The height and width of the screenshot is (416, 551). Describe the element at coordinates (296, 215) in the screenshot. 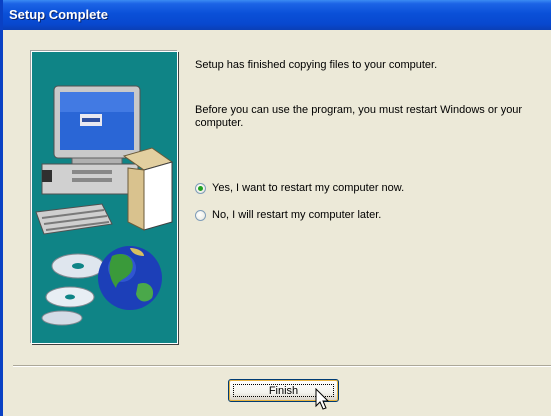

I see `restart-later-label: No, I will restart my computer later.` at that location.